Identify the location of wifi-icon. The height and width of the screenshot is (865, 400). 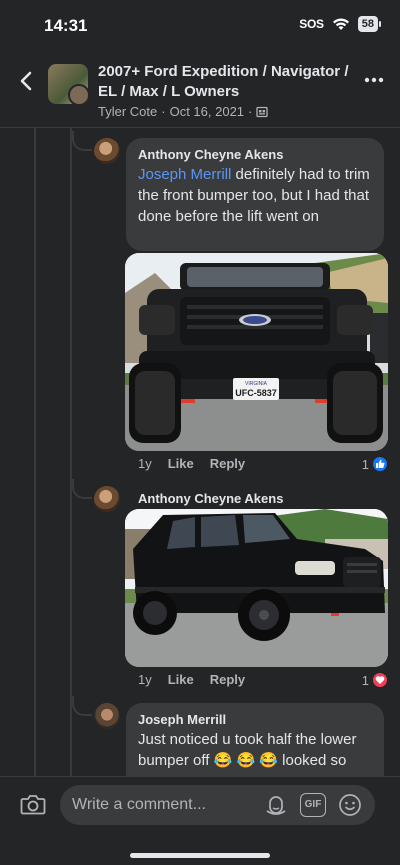
(340, 24).